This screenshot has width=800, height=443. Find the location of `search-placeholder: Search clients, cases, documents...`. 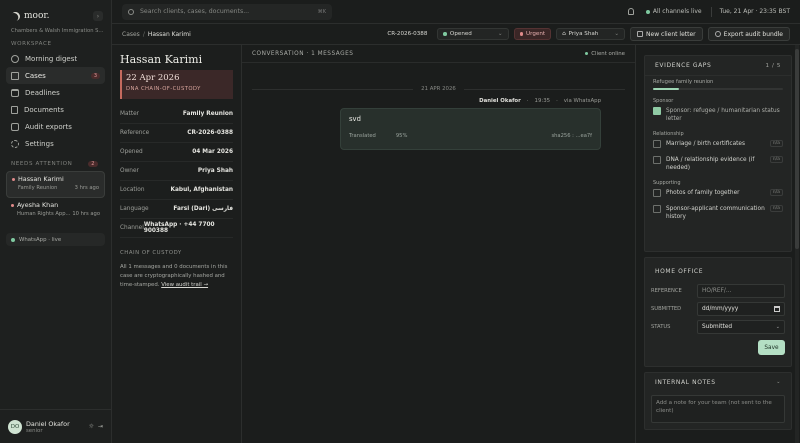

search-placeholder: Search clients, cases, documents... is located at coordinates (195, 11).